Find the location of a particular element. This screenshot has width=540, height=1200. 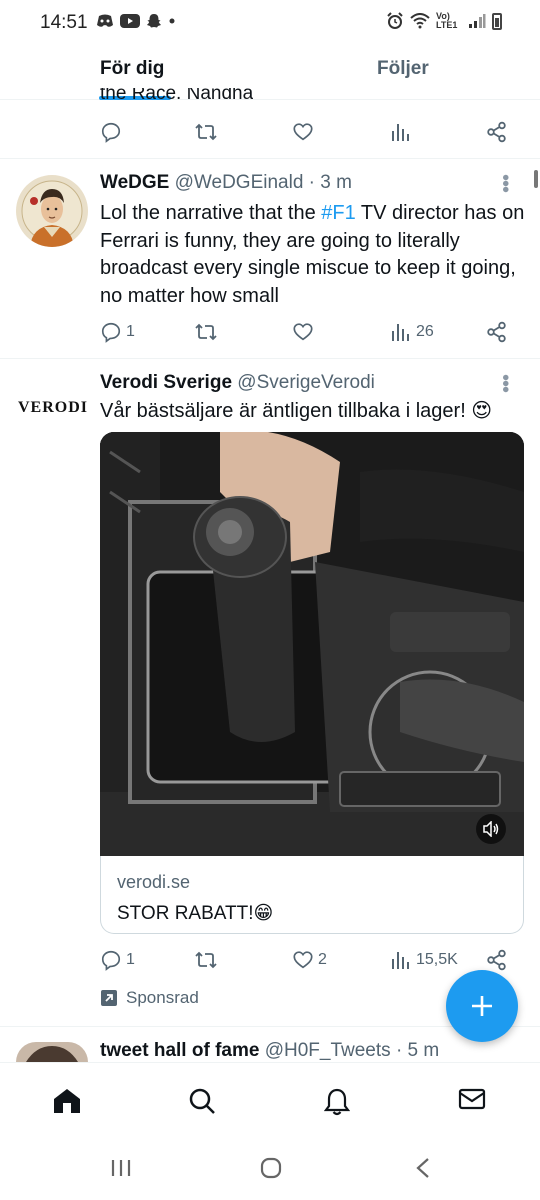

recents-icon is located at coordinates (121, 1168).